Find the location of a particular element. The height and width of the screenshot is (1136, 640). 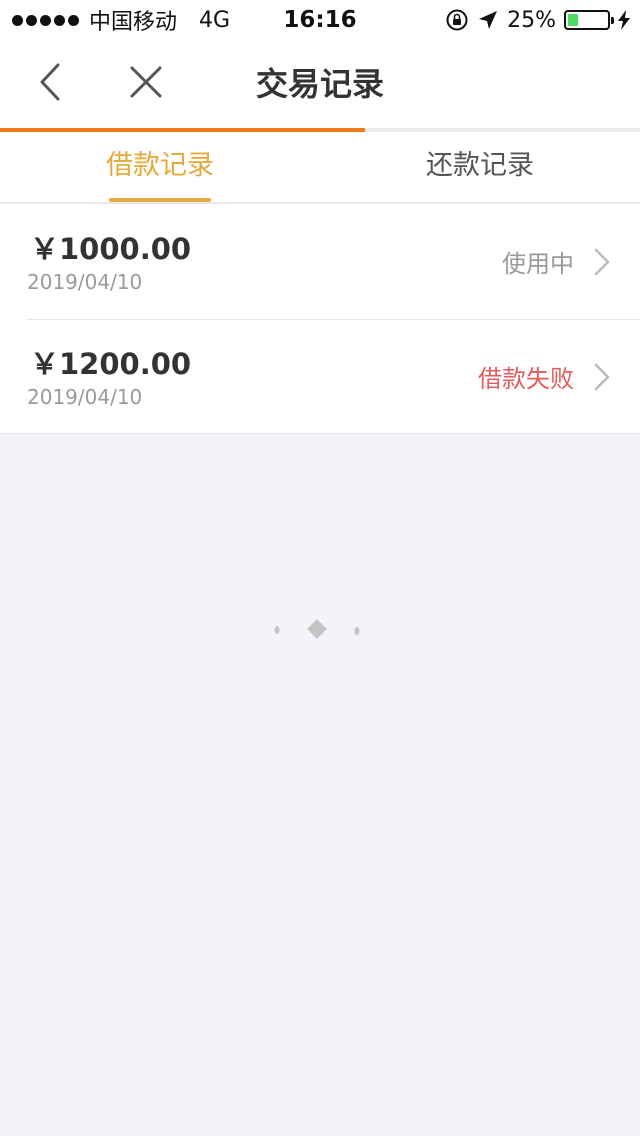

close-button is located at coordinates (146, 82).